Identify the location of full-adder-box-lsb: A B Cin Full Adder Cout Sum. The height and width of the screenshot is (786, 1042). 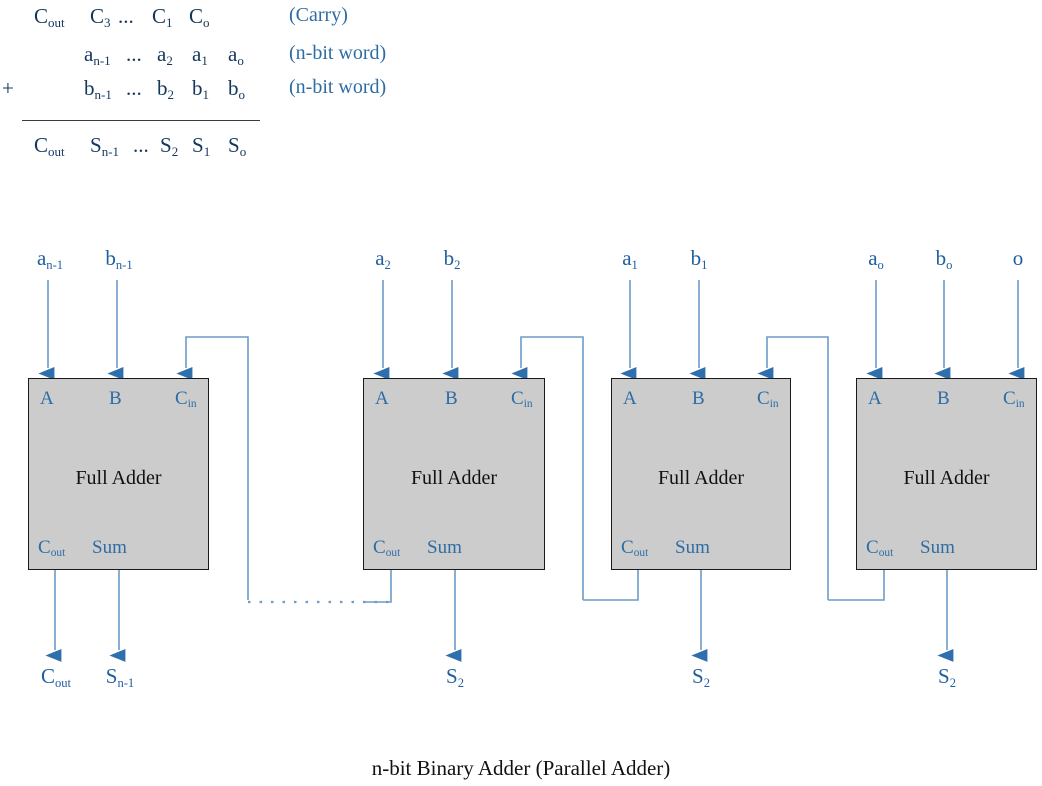
(946, 474).